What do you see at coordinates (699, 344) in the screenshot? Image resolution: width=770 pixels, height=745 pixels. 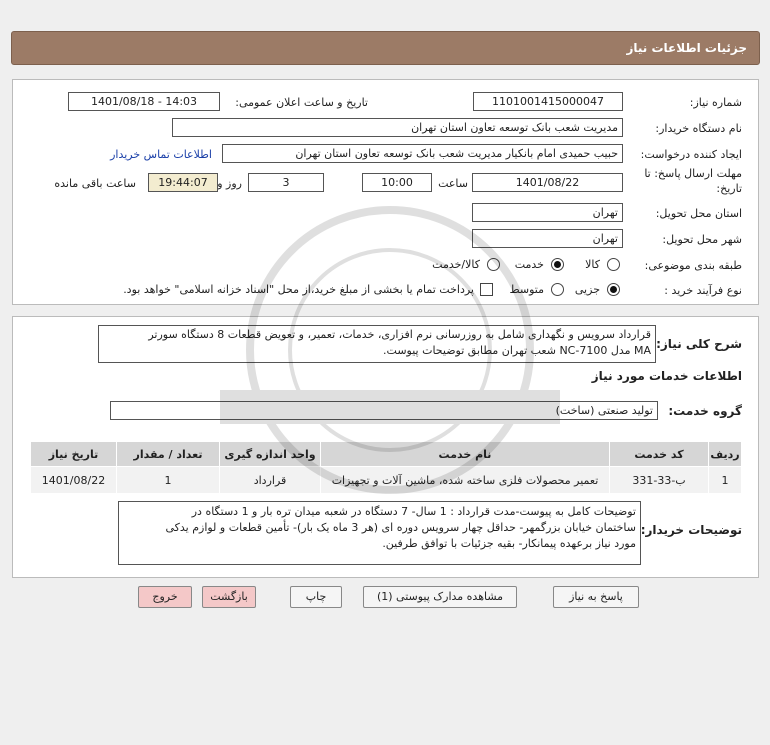 I see `summary-label: شرح کلی نیاز:` at bounding box center [699, 344].